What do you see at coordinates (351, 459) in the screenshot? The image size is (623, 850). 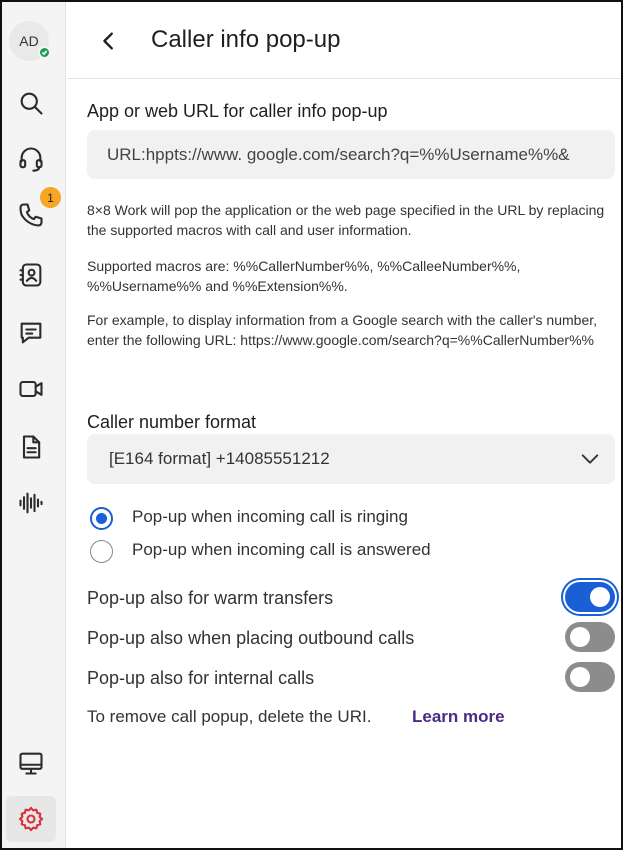 I see `number-format-select: [E164 format] +14085551212` at bounding box center [351, 459].